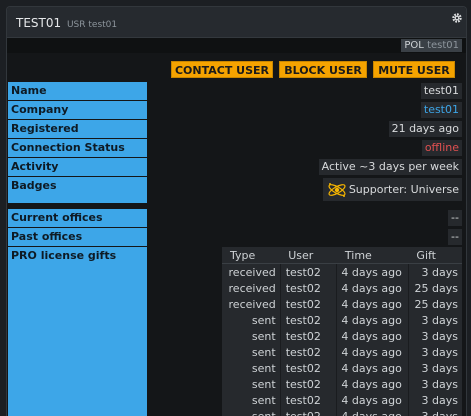  Describe the element at coordinates (236, 148) in the screenshot. I see `field-row-status: Connection Status offline` at that location.